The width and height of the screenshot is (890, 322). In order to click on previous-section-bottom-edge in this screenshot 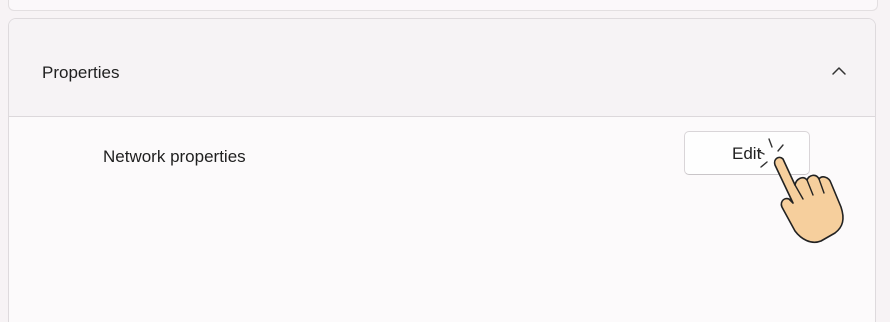, I will do `click(443, 5)`.